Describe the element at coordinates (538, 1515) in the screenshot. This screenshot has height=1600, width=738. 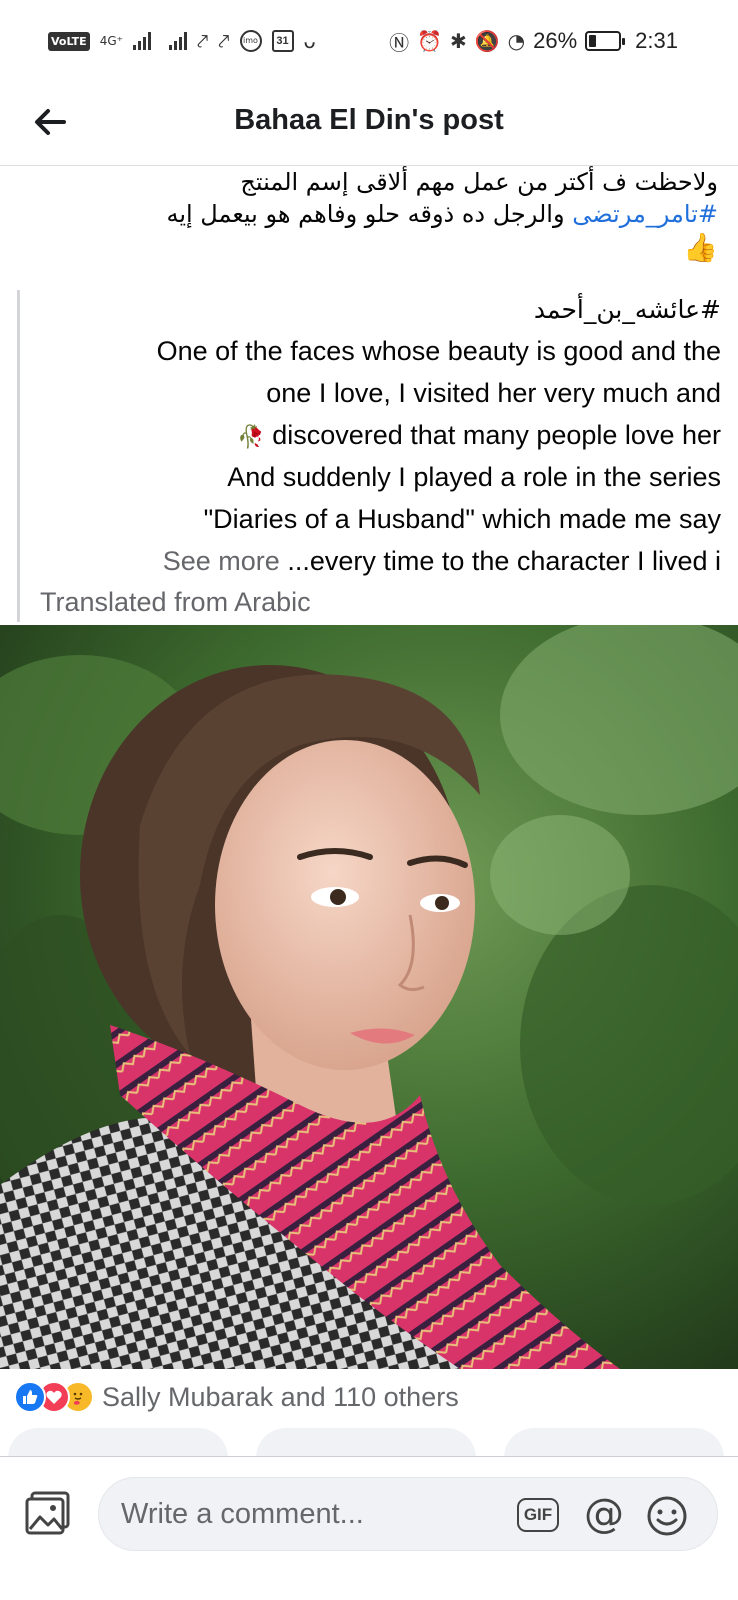
I see `gif-button: GIF` at that location.